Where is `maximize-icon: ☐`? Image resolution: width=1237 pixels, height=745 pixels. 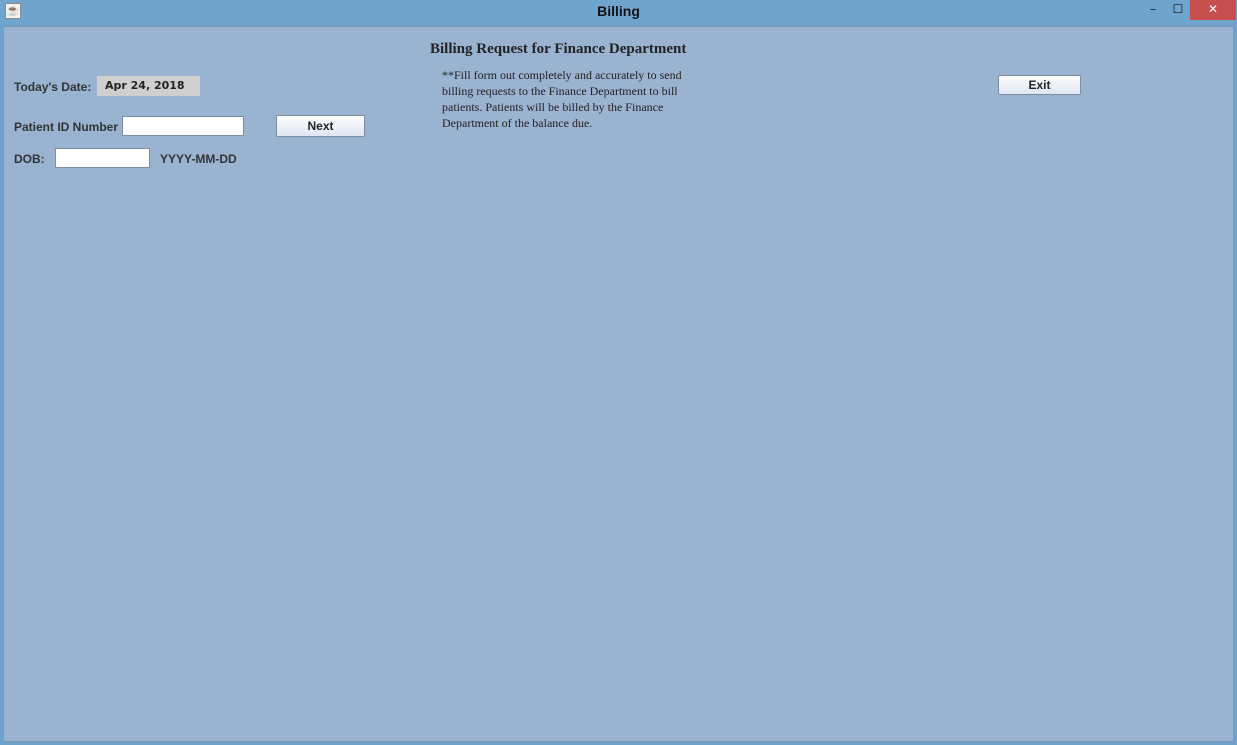 maximize-icon: ☐ is located at coordinates (1178, 10).